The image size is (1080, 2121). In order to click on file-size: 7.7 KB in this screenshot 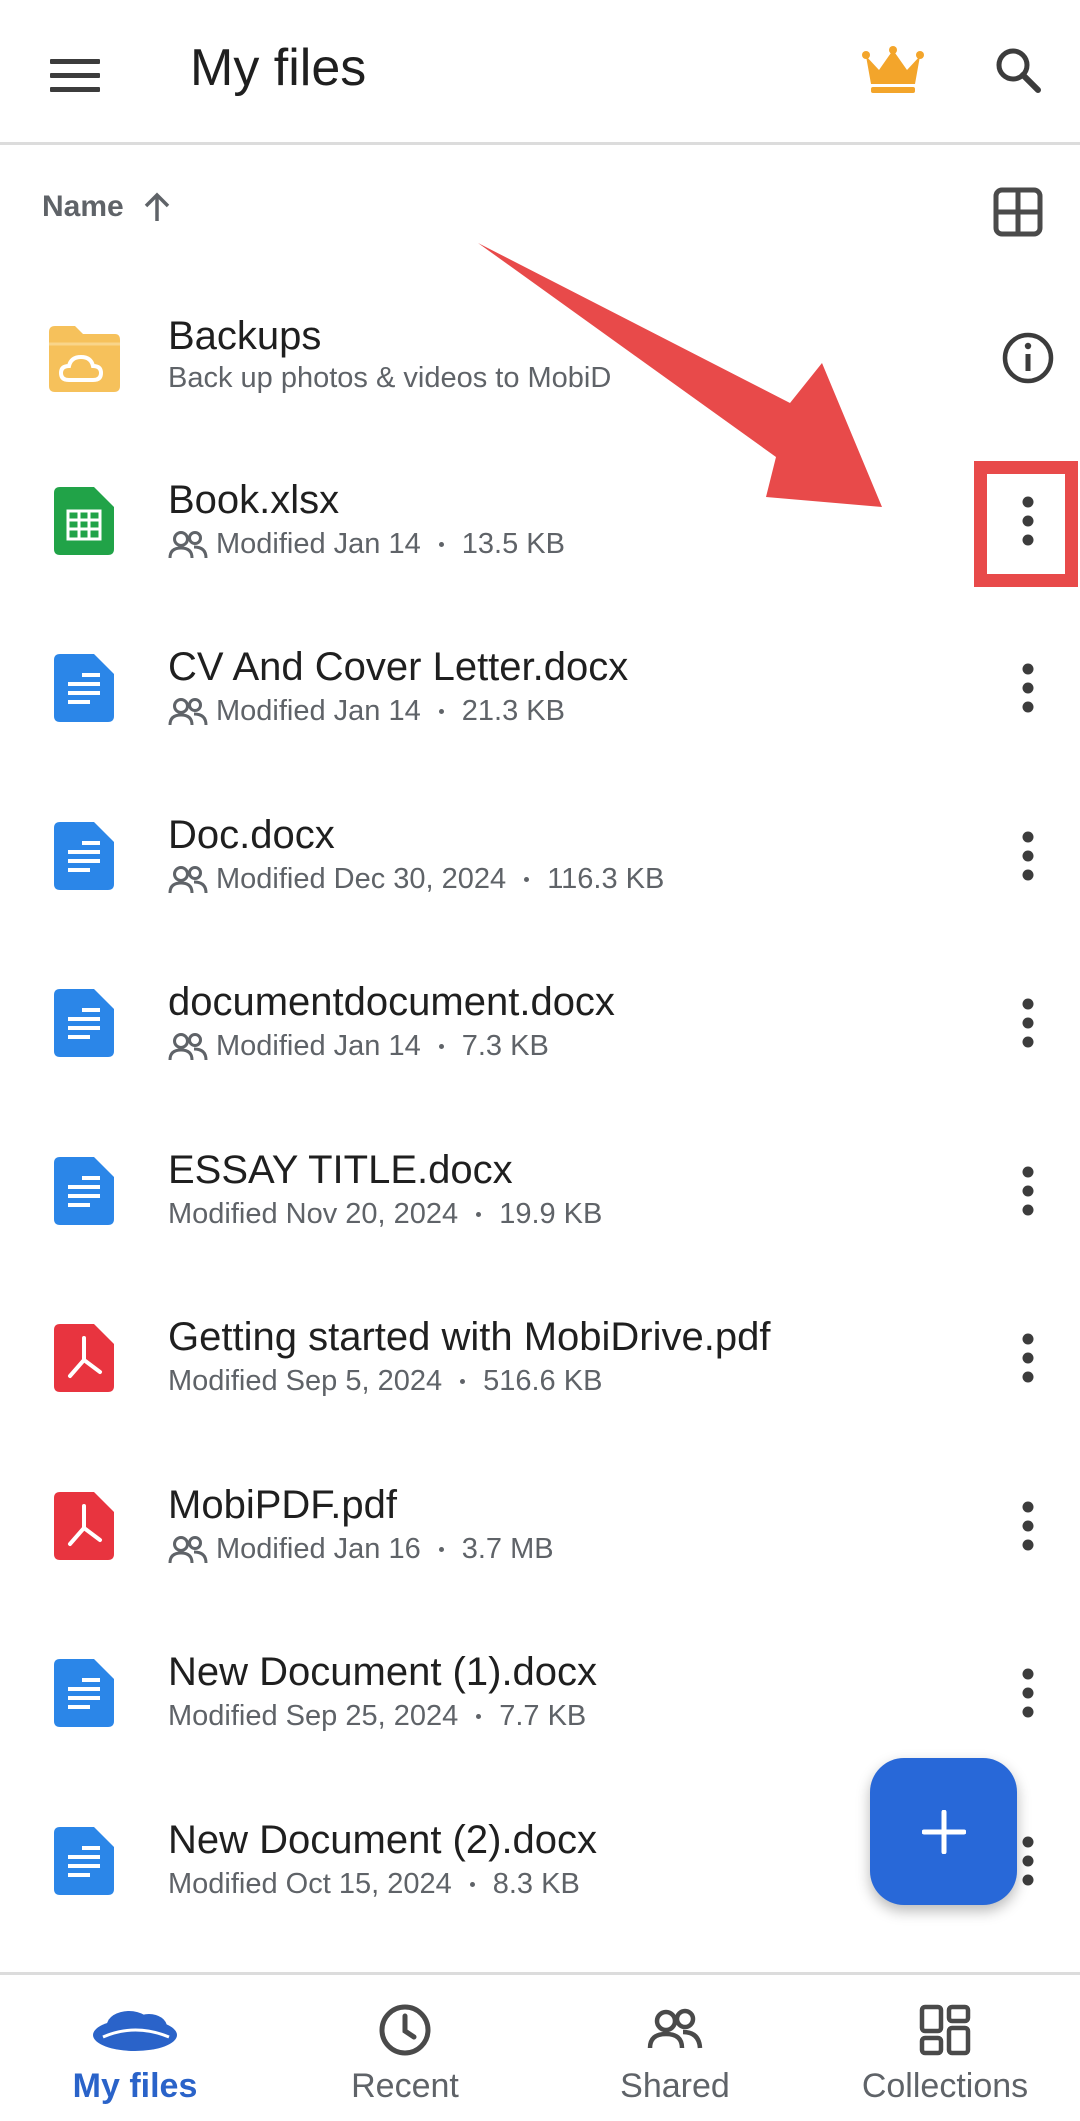, I will do `click(543, 1716)`.